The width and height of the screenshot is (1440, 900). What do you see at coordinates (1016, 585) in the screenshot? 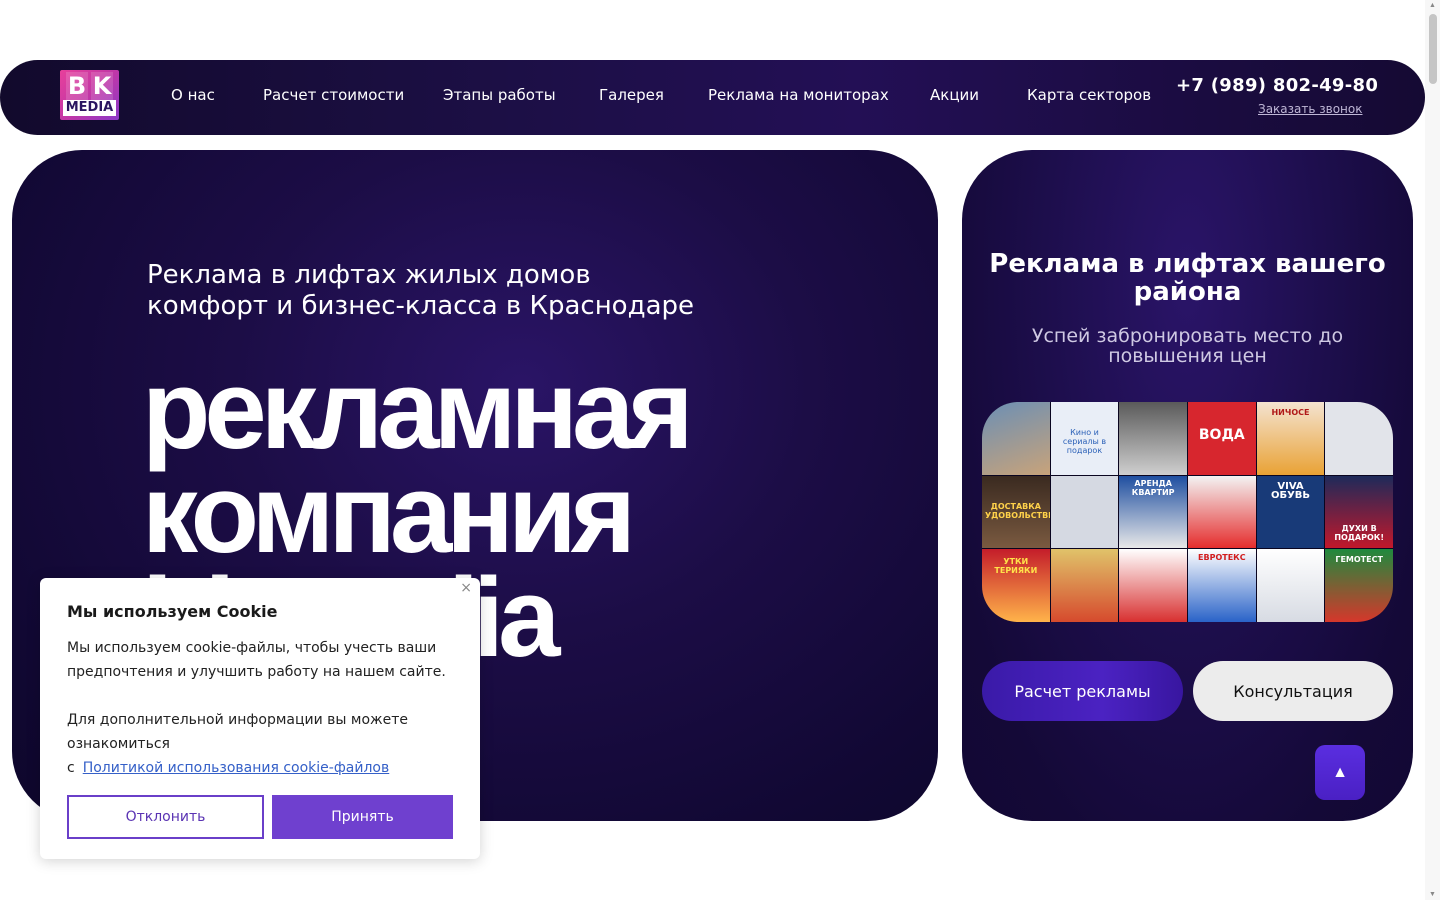
I see `collage-tile: УТКИ ТЕРИЯКИ` at bounding box center [1016, 585].